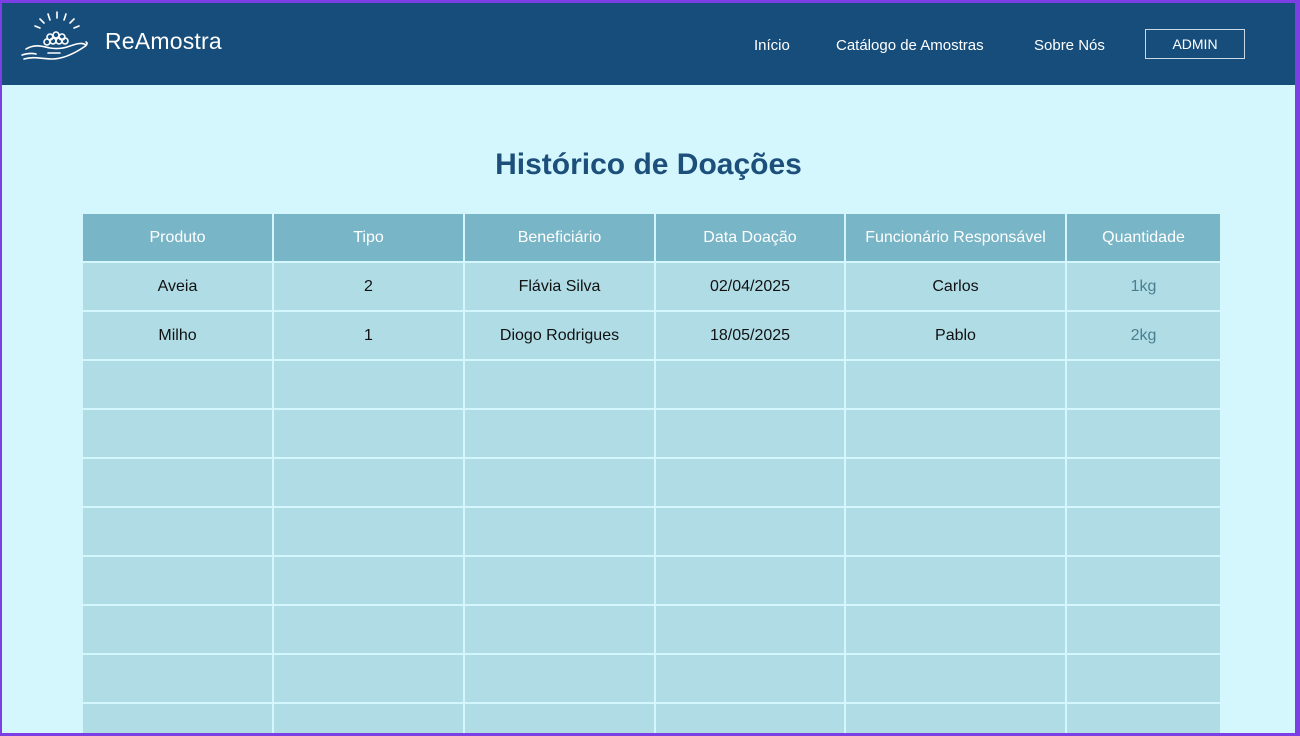 The width and height of the screenshot is (1300, 736). Describe the element at coordinates (910, 45) in the screenshot. I see `nav-link-catalogo: Catálogo de Amostras` at that location.